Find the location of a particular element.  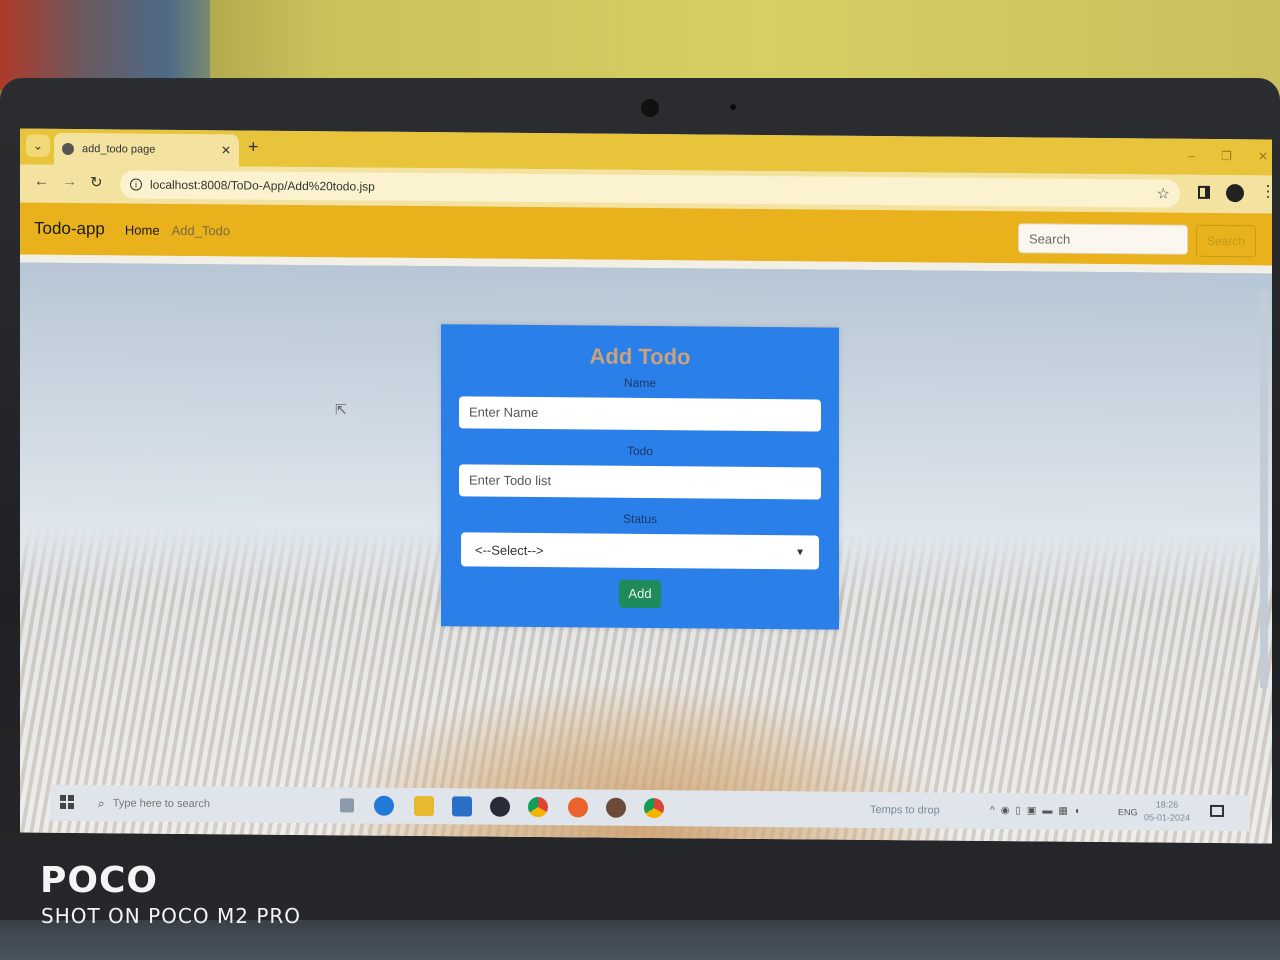

navbar-brand: Todo-app is located at coordinates (69, 229).